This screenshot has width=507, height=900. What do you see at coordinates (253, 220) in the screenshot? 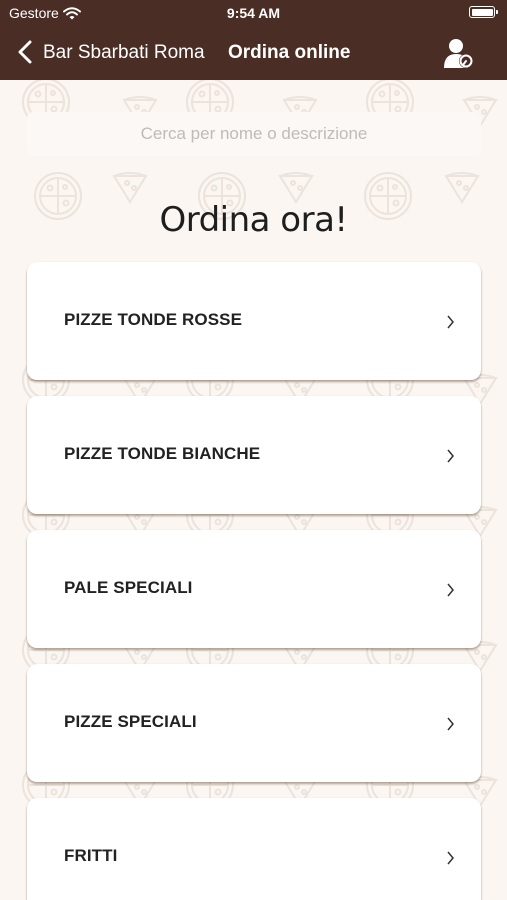
I see `page-heading: Ordina ora!` at bounding box center [253, 220].